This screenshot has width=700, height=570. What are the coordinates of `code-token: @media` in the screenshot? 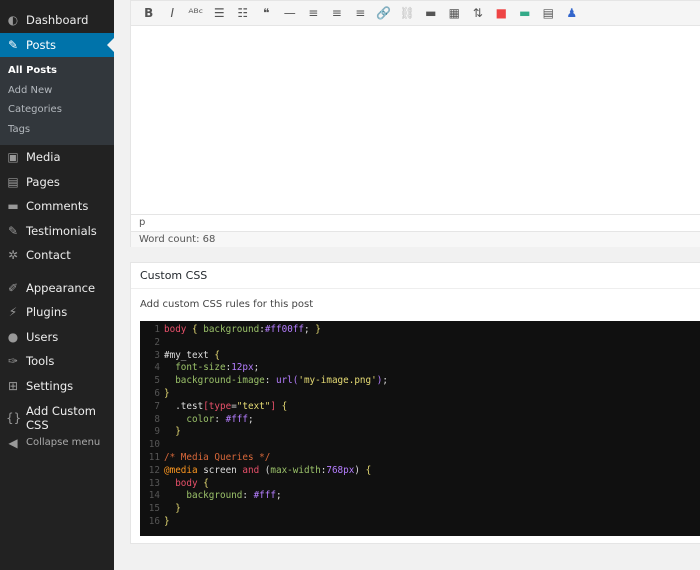 It's located at (181, 470).